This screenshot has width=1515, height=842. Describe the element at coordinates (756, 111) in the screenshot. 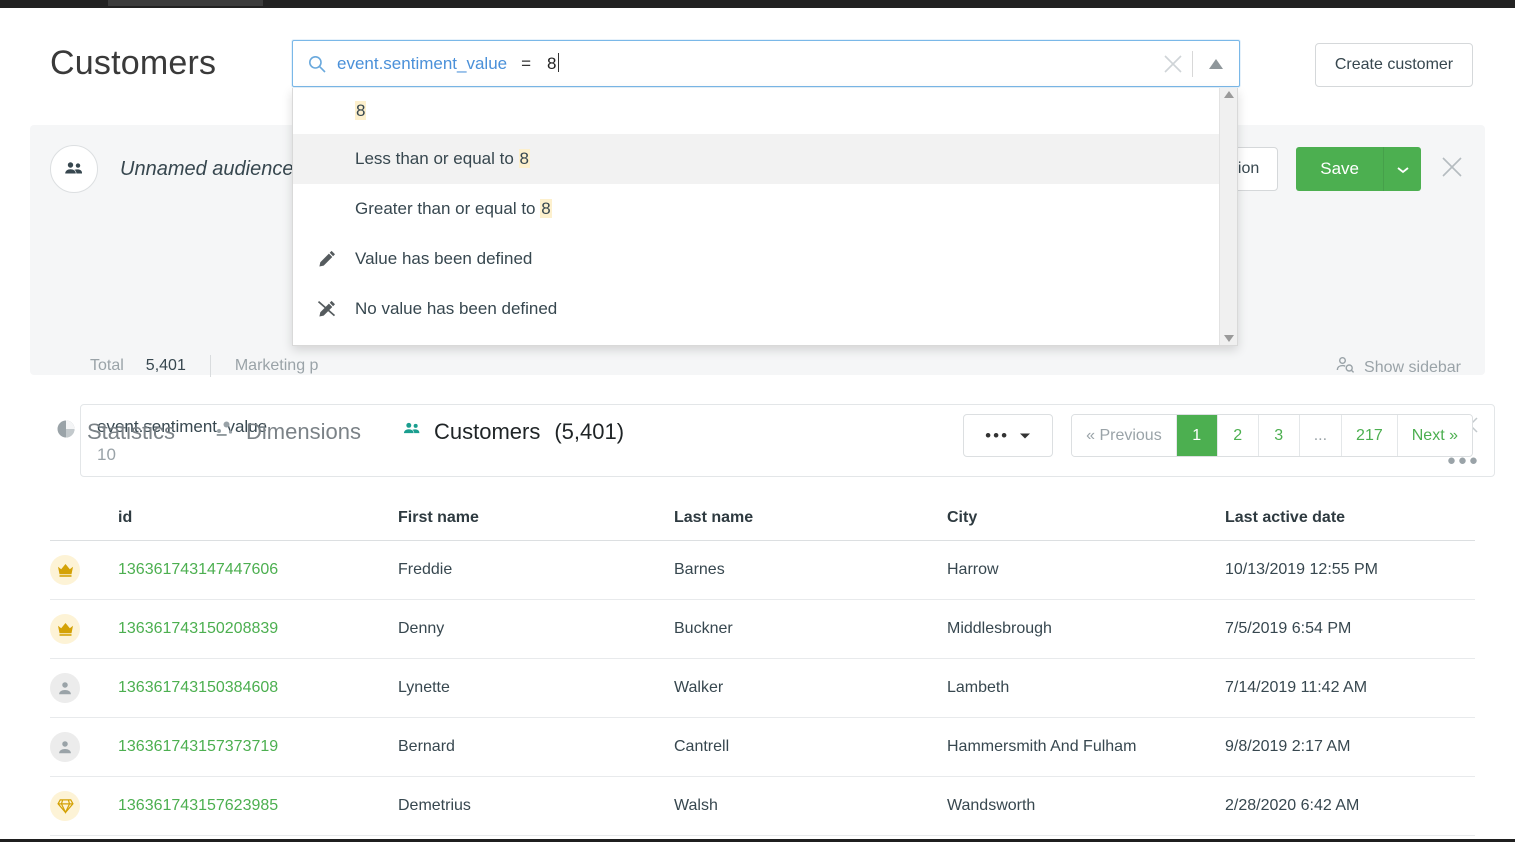

I see `suggestion-item-equals: 8` at that location.